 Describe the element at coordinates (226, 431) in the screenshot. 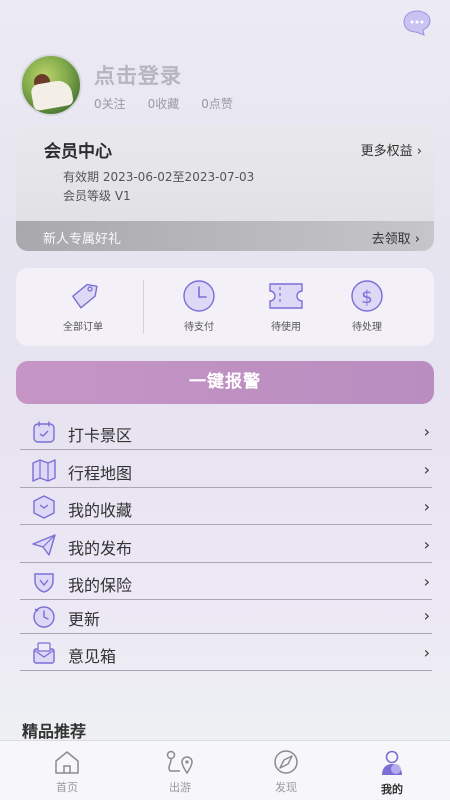

I see `menu-item-checkin: 打卡景区 ›` at that location.